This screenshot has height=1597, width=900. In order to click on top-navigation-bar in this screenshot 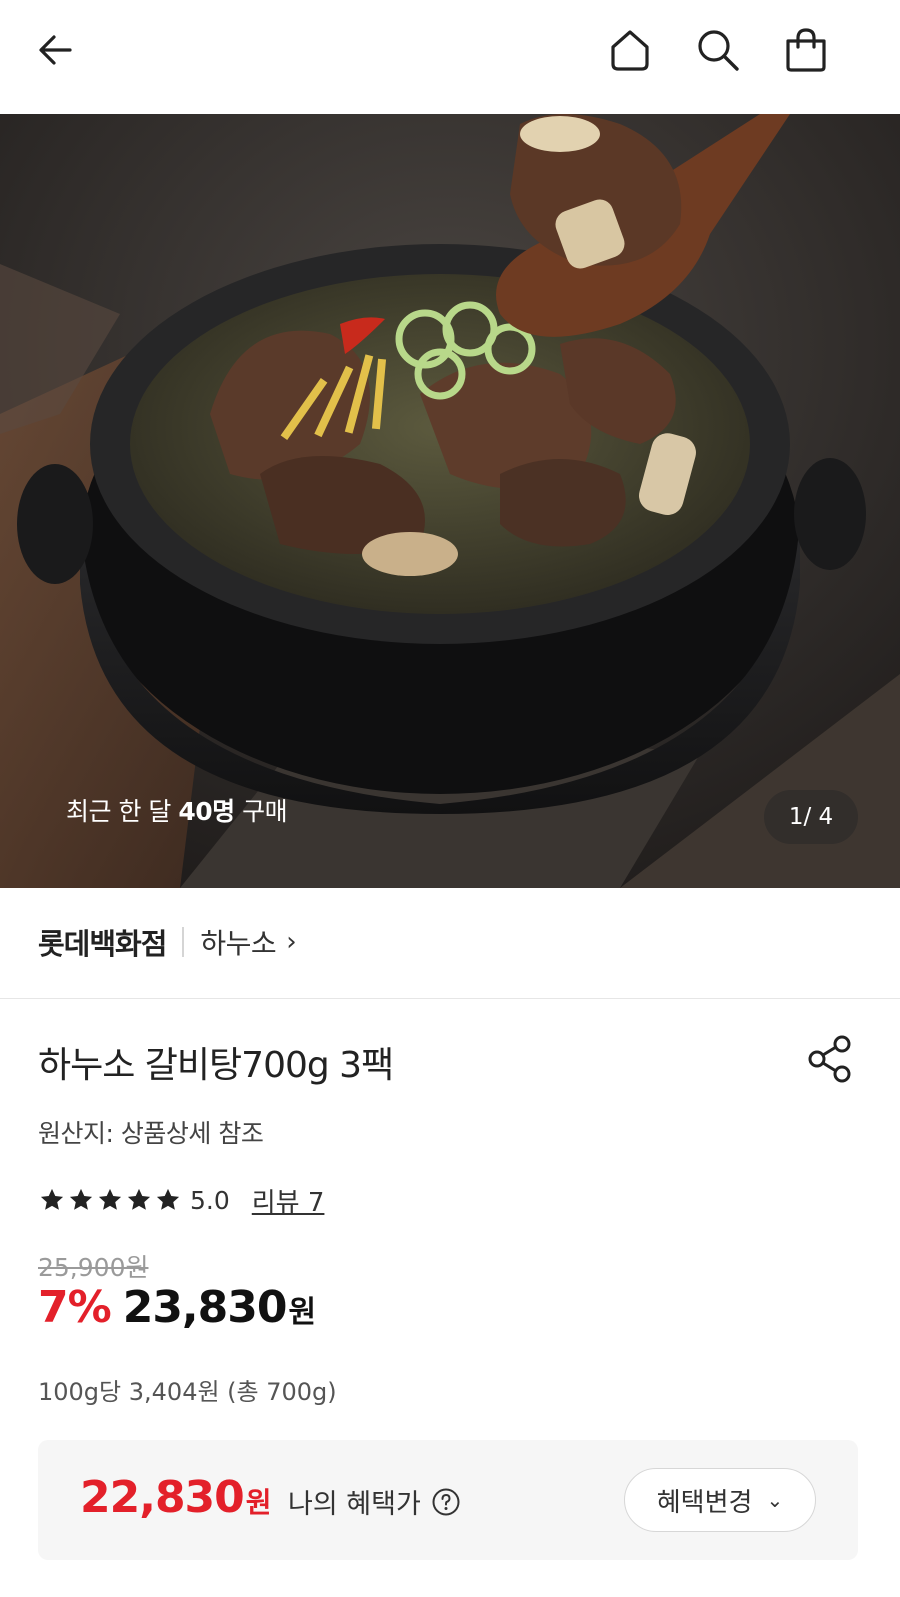, I will do `click(450, 57)`.